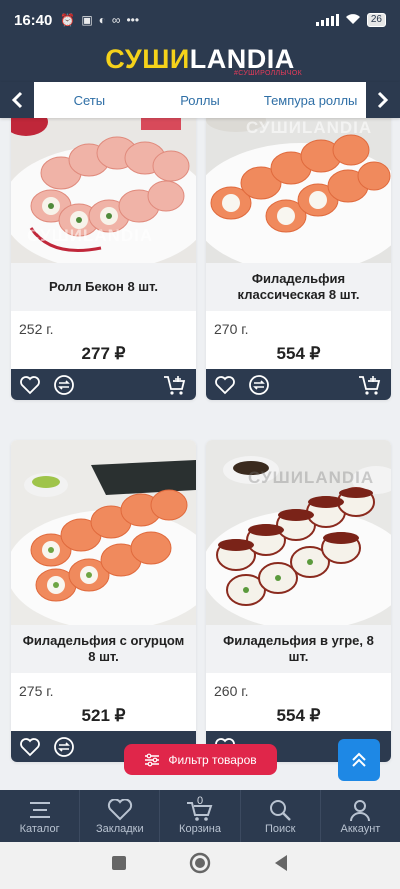 The height and width of the screenshot is (889, 400). I want to click on back-button, so click(281, 865).